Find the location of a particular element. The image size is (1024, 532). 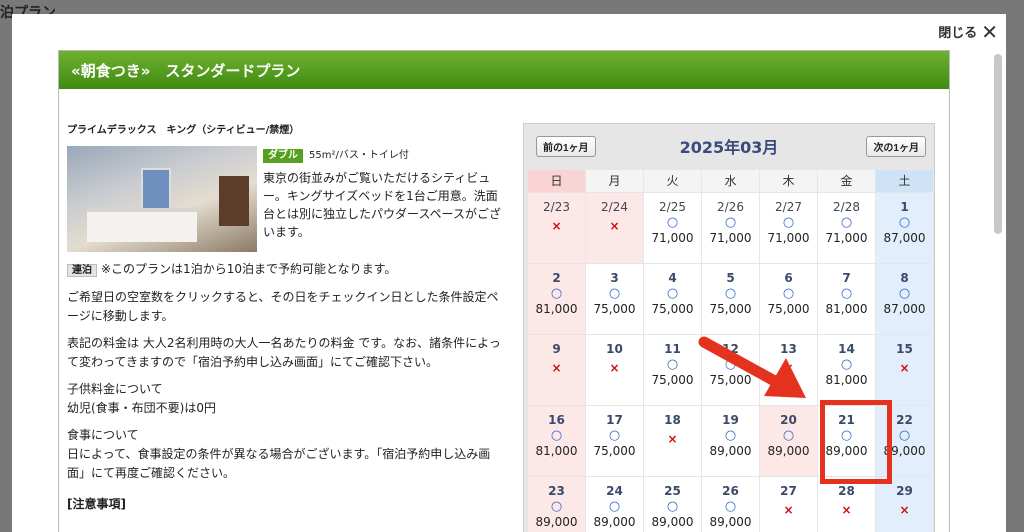

red-arrow-icon is located at coordinates (752, 367).